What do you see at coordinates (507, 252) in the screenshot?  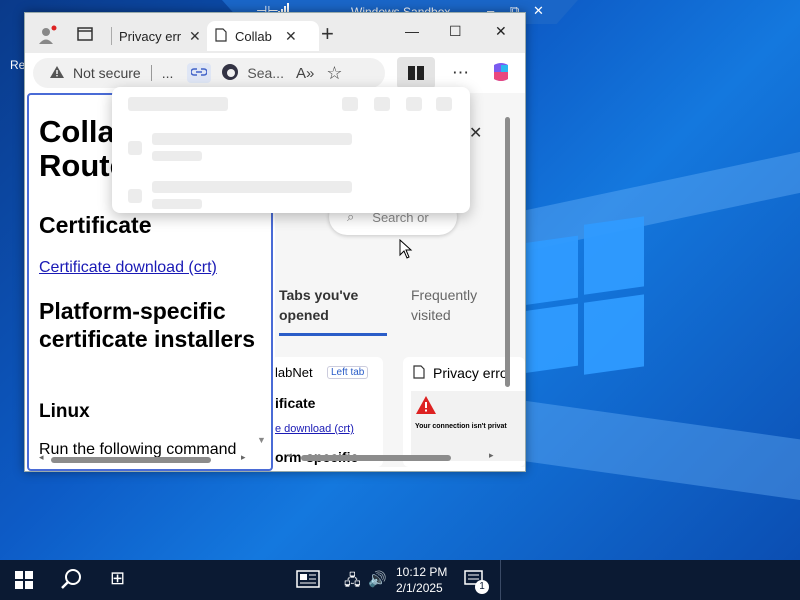 I see `vertical-scrollbar-thumb` at bounding box center [507, 252].